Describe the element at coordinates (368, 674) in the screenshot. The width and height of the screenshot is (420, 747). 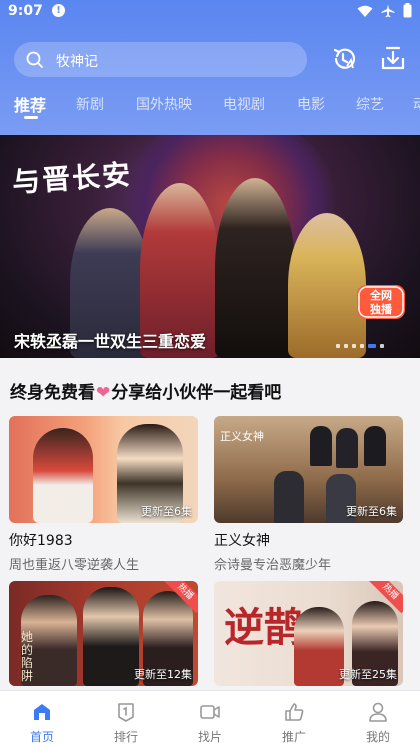
I see `episode-count: 更新至25集` at that location.